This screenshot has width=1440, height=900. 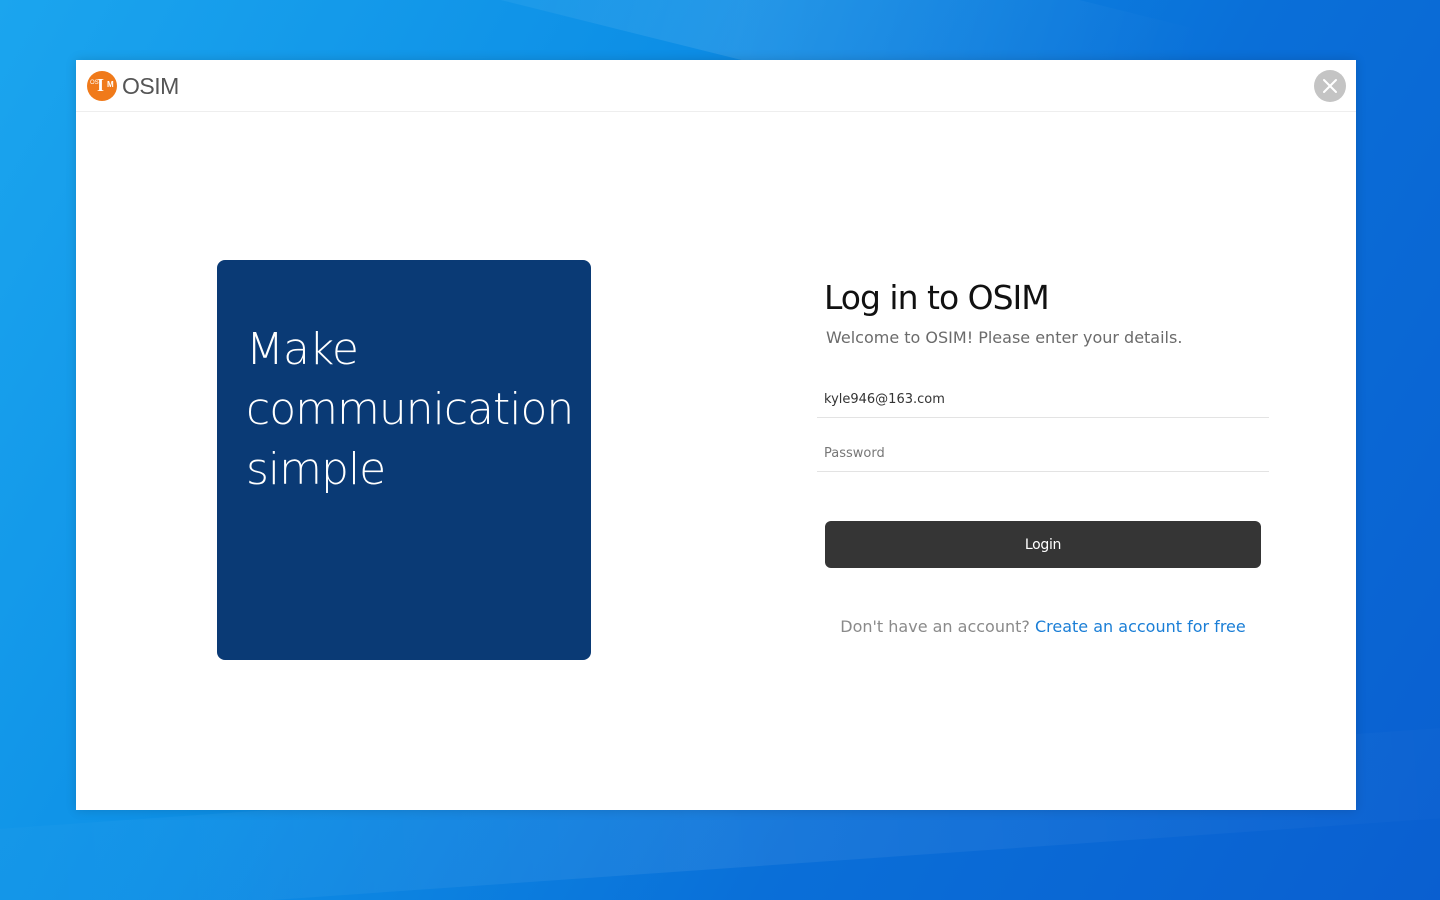 I want to click on hero-line: Make, so click(x=302, y=349).